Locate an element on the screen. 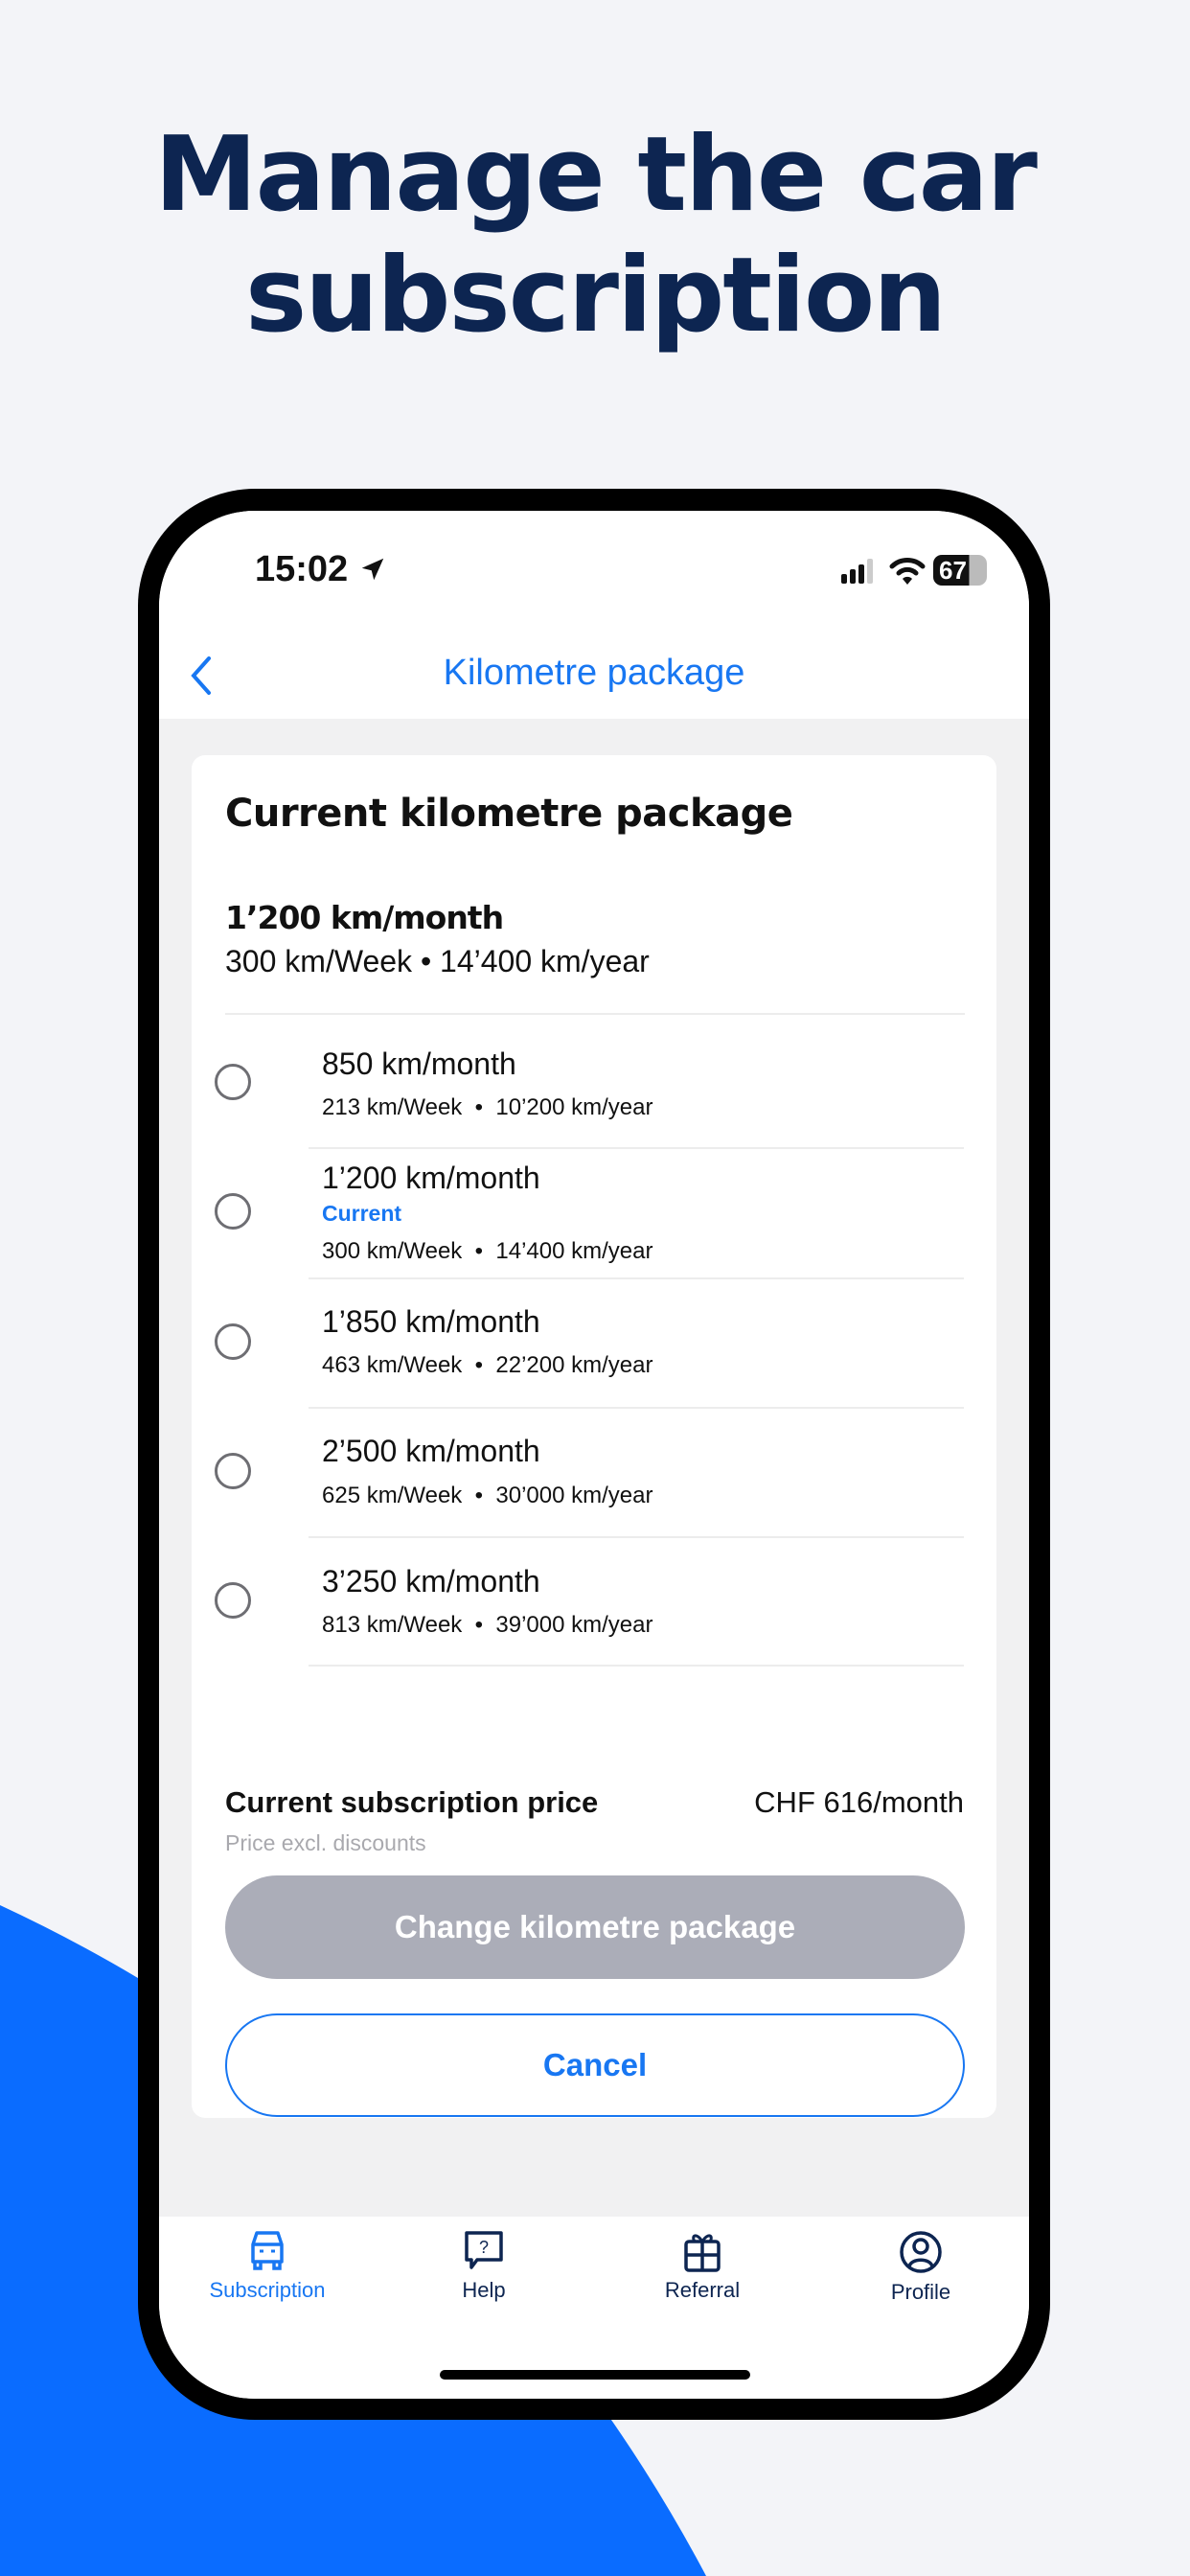  tab-label: Help is located at coordinates (484, 2290).